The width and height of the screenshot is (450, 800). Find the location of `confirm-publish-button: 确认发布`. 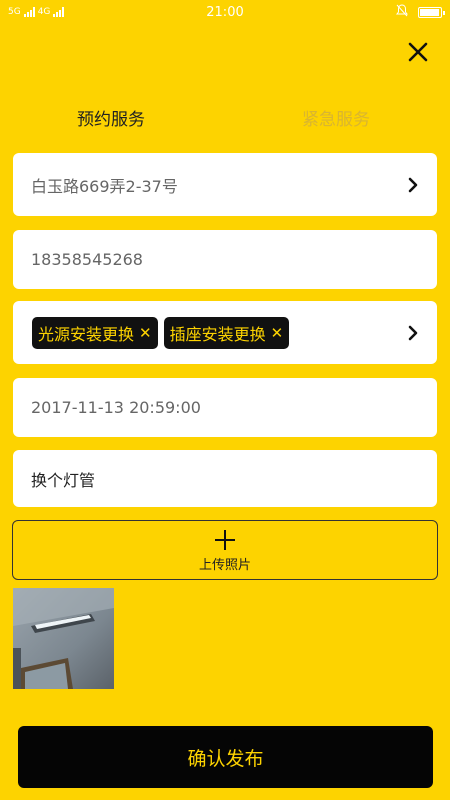

confirm-publish-button: 确认发布 is located at coordinates (225, 757).